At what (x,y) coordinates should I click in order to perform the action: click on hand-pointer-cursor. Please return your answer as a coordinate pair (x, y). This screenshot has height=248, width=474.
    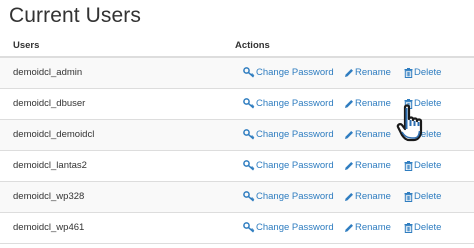
    Looking at the image, I should click on (409, 123).